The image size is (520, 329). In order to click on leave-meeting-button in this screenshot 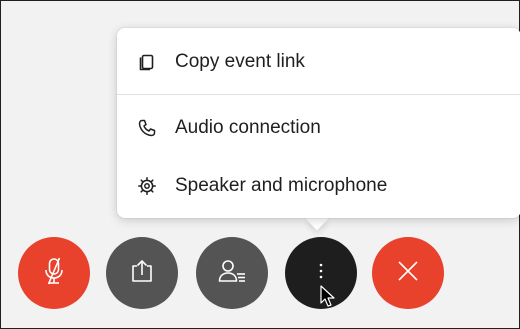, I will do `click(408, 273)`.